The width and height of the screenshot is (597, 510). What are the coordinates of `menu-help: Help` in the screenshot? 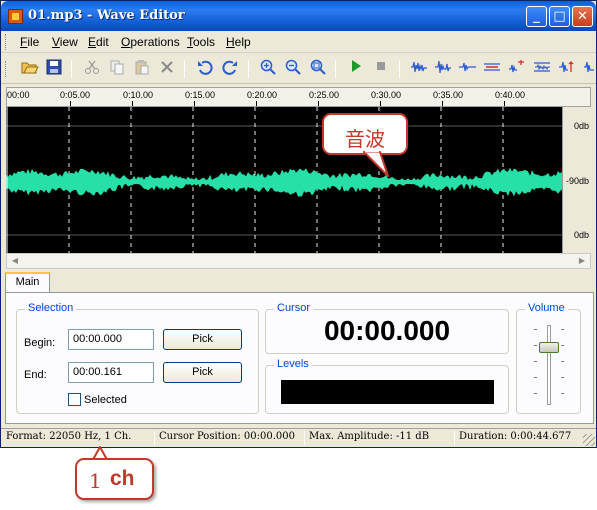 It's located at (238, 42).